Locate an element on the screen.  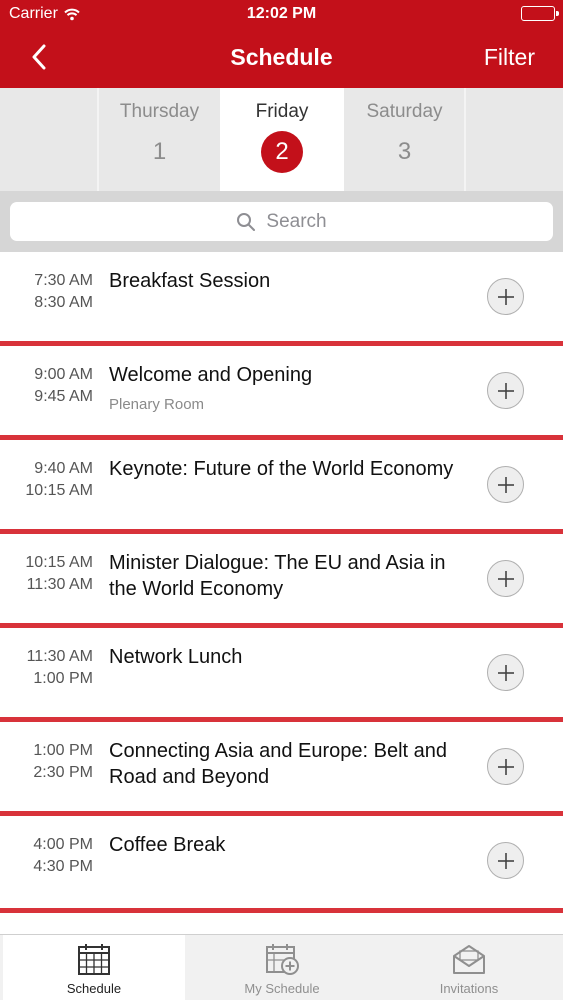
session-end-time: 8:30 AM is located at coordinates (63, 302).